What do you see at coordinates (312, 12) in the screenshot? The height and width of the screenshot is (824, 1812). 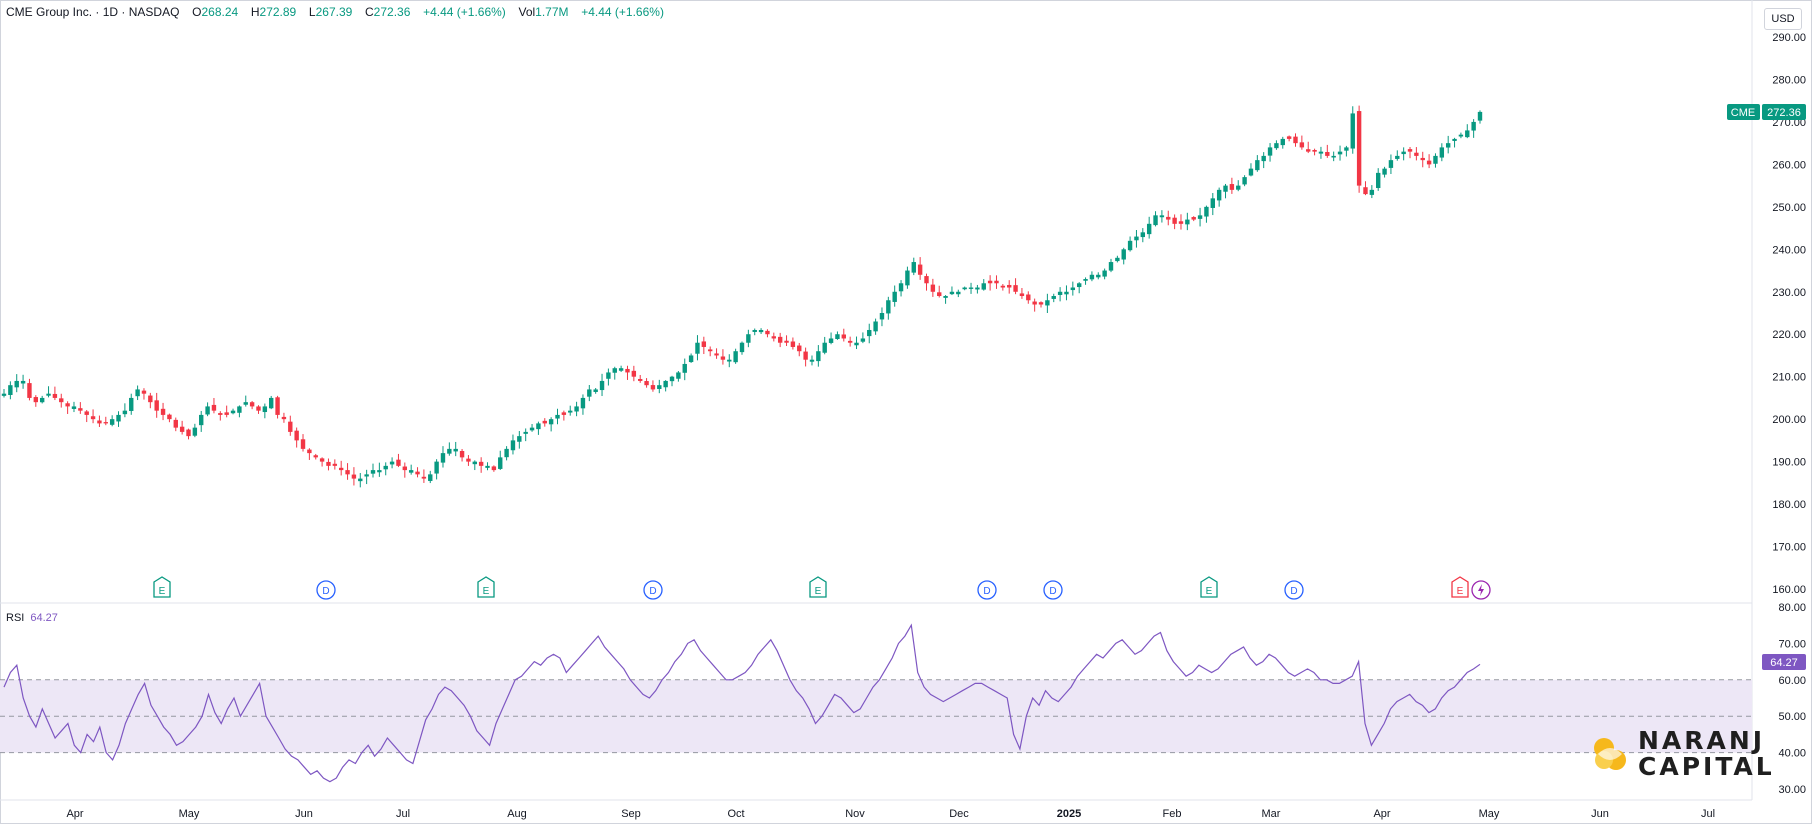 I see `low-label: L` at bounding box center [312, 12].